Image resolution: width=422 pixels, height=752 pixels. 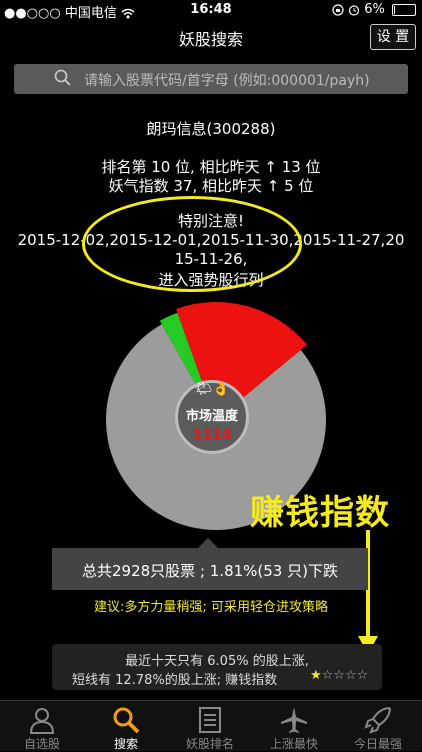 What do you see at coordinates (42, 721) in the screenshot?
I see `person-icon` at bounding box center [42, 721].